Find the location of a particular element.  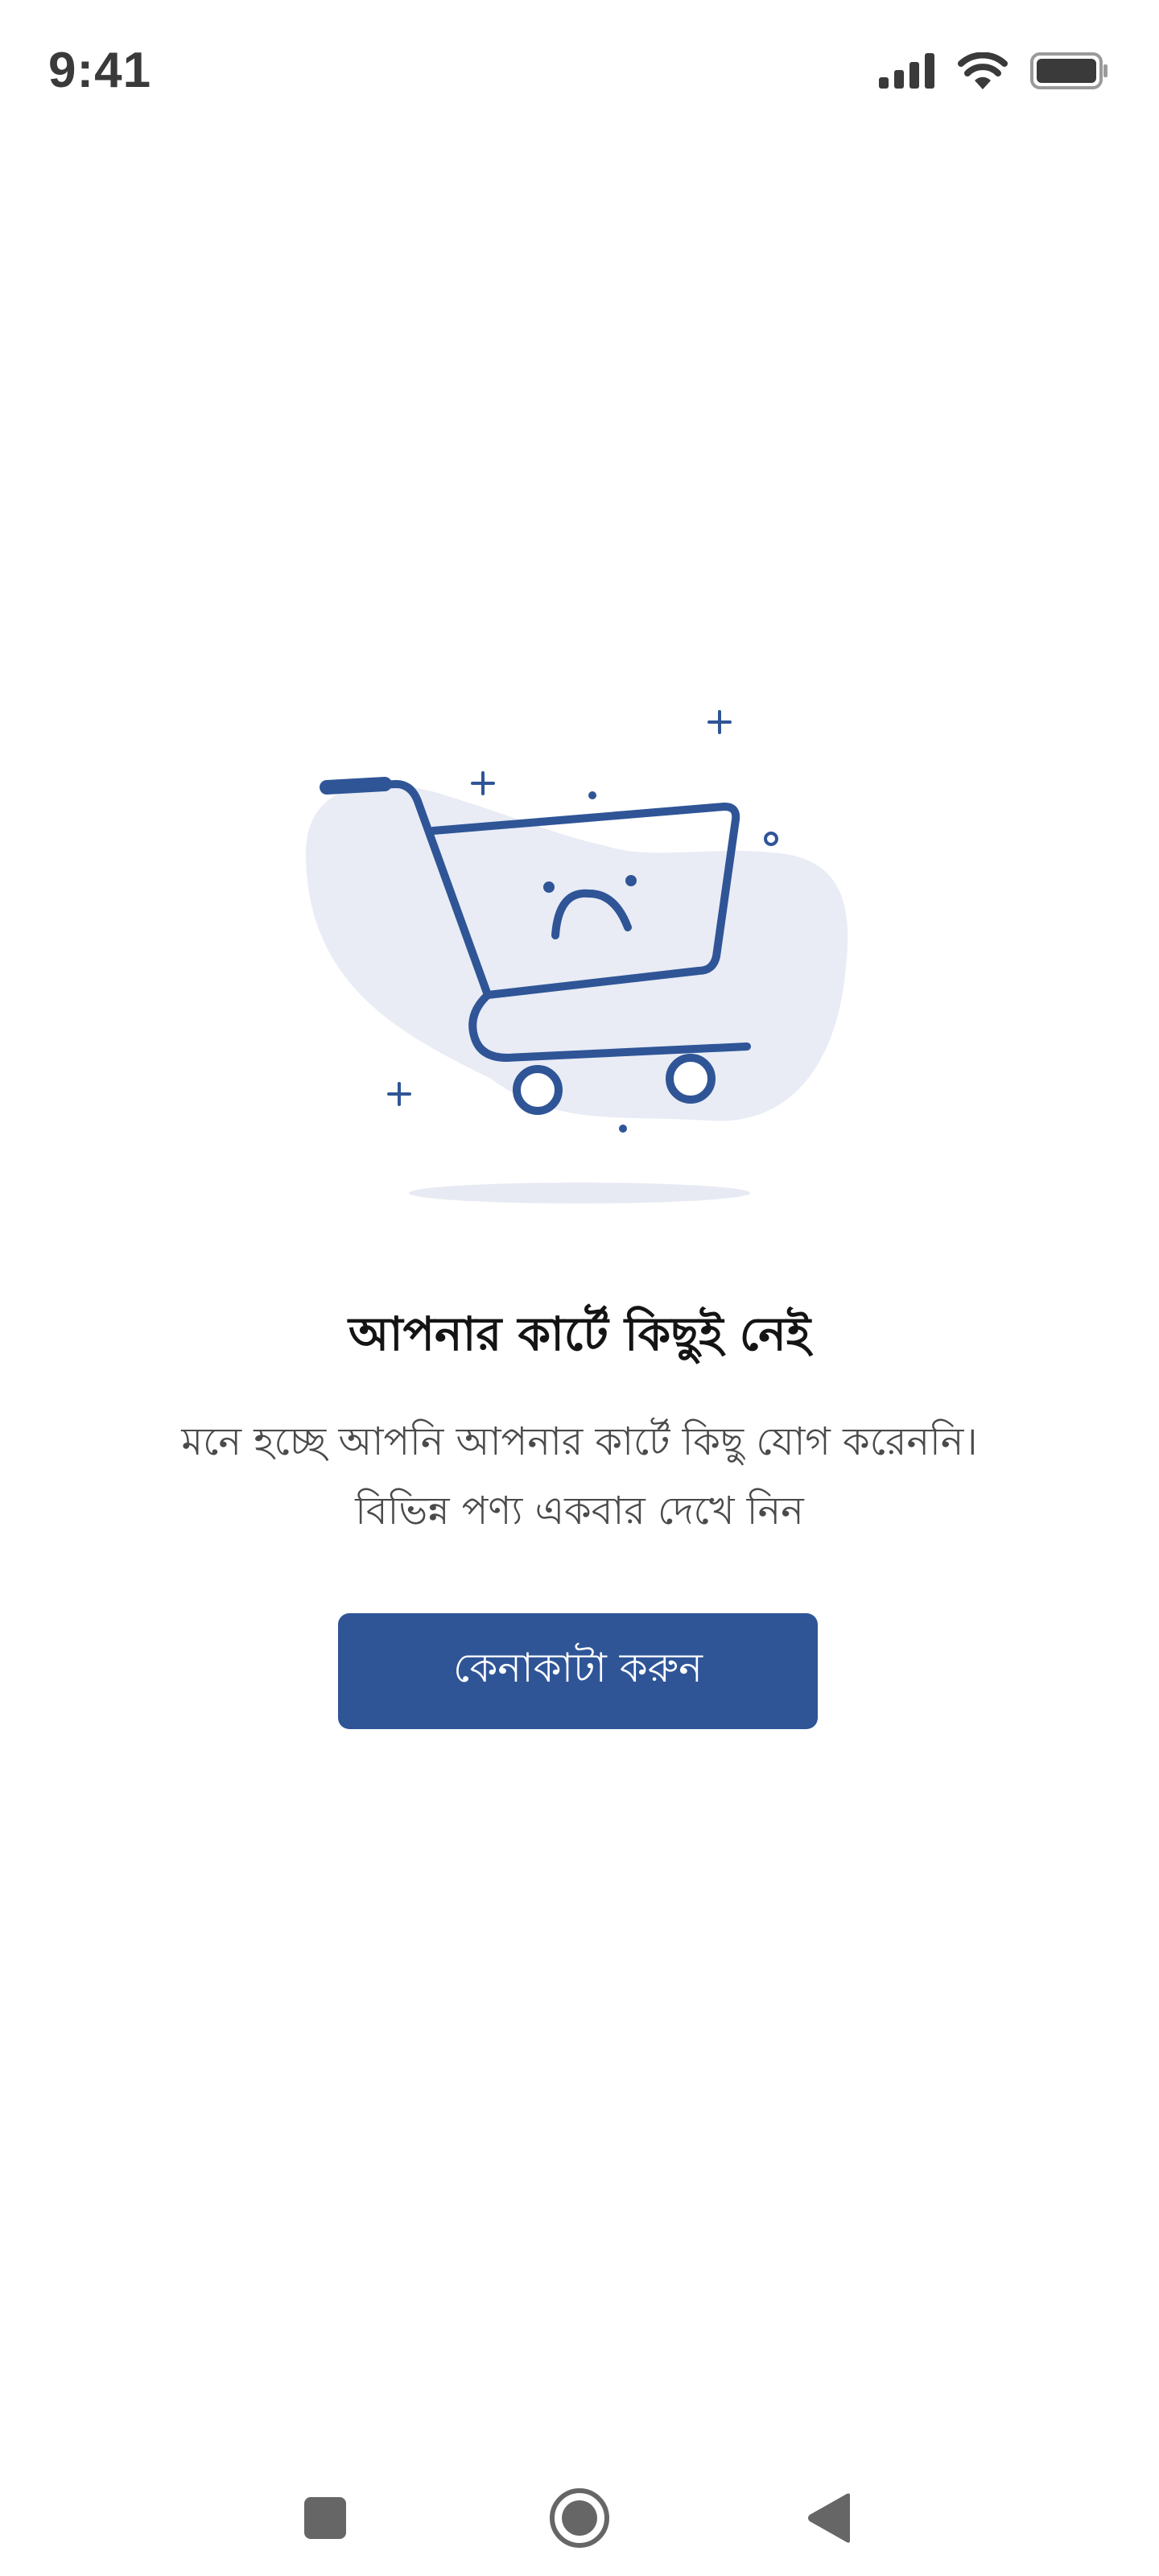

status-time: 9:41 is located at coordinates (100, 70).